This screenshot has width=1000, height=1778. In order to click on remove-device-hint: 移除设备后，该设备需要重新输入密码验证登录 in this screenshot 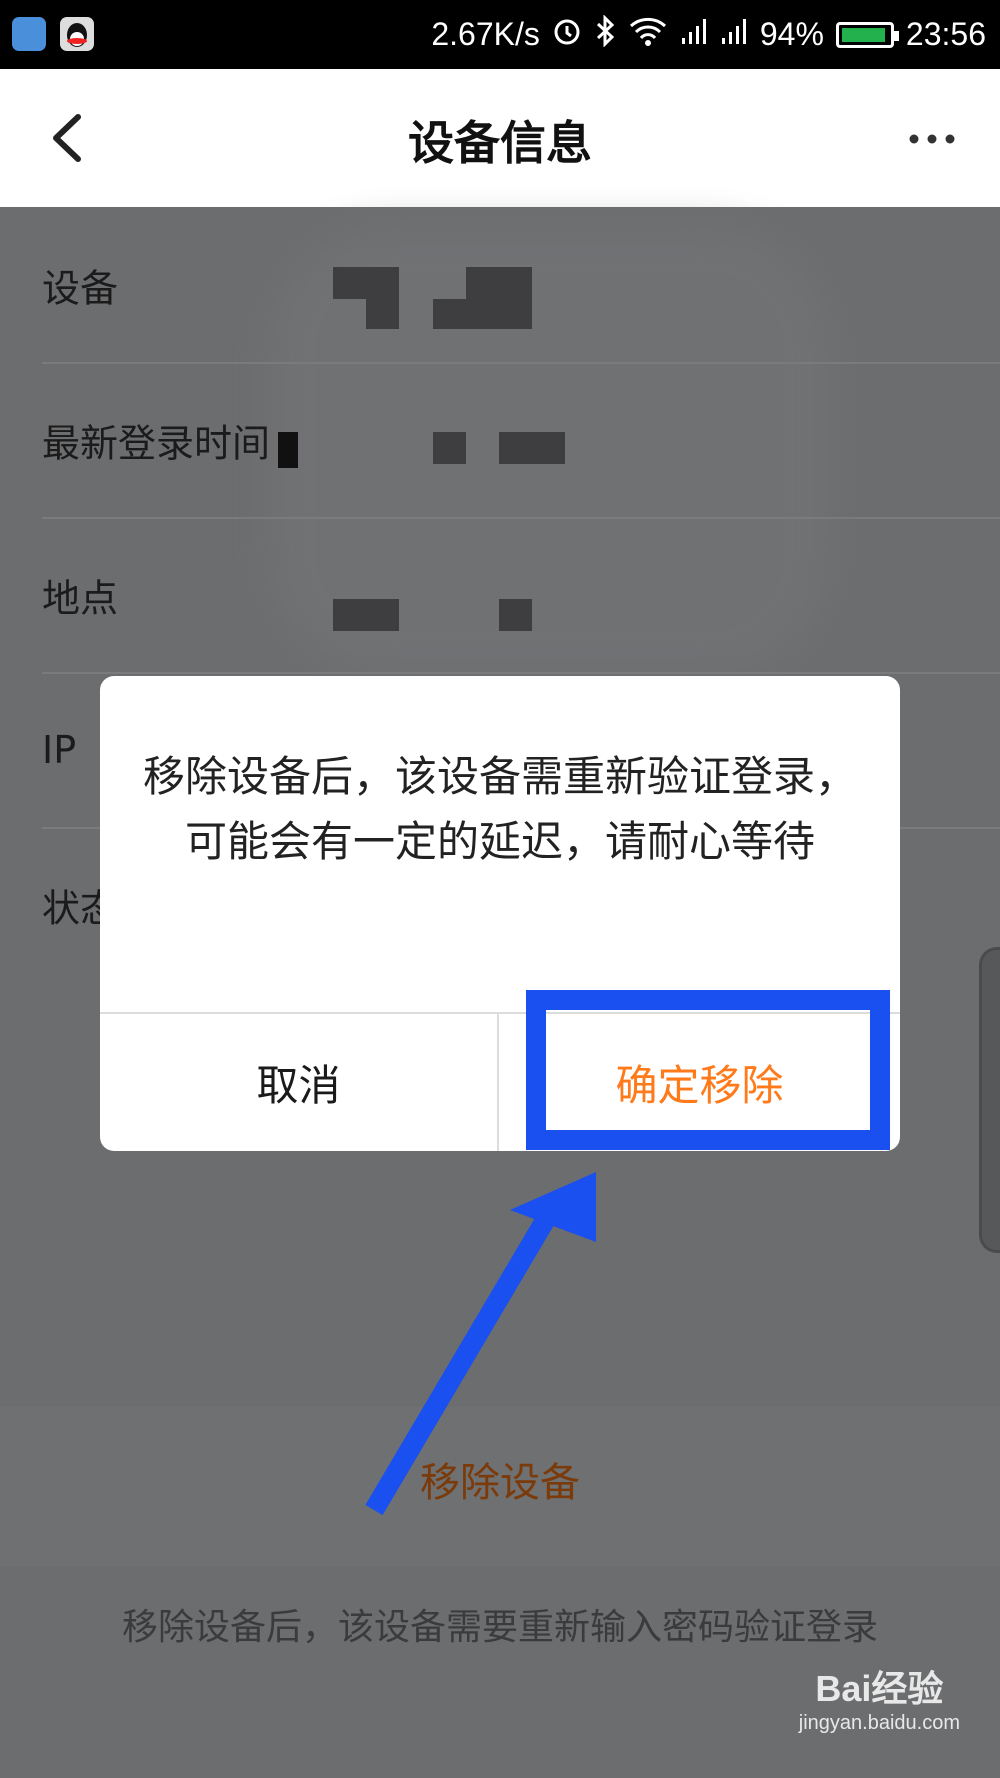, I will do `click(499, 1627)`.